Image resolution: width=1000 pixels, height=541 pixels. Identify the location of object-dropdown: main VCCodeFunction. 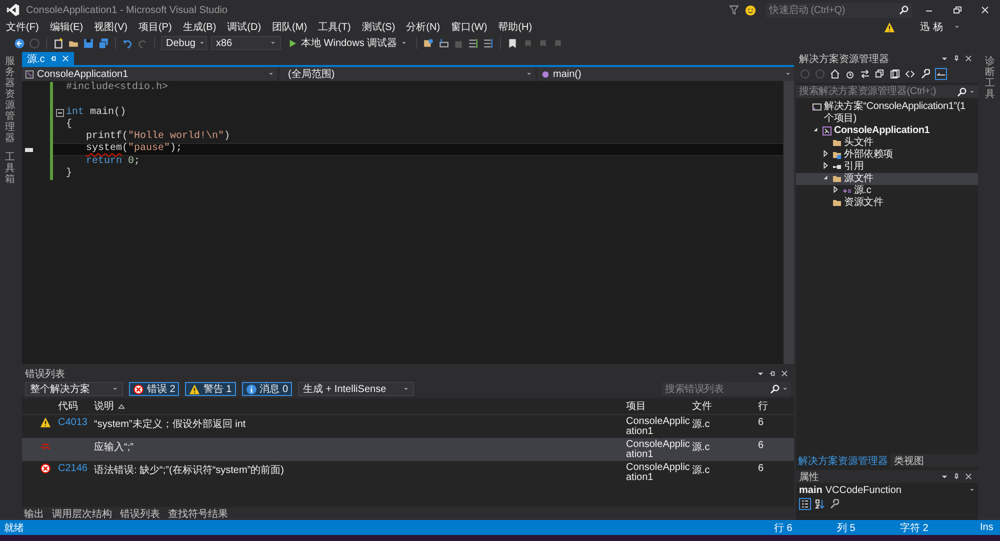
(887, 490).